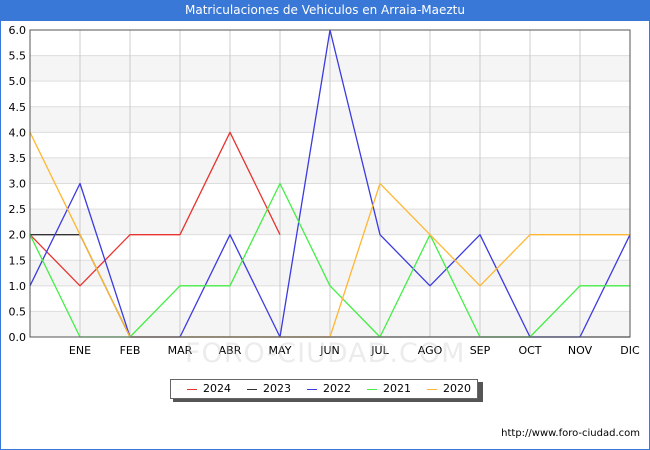 The width and height of the screenshot is (650, 450). I want to click on y-tick-label: 5.5, so click(18, 56).